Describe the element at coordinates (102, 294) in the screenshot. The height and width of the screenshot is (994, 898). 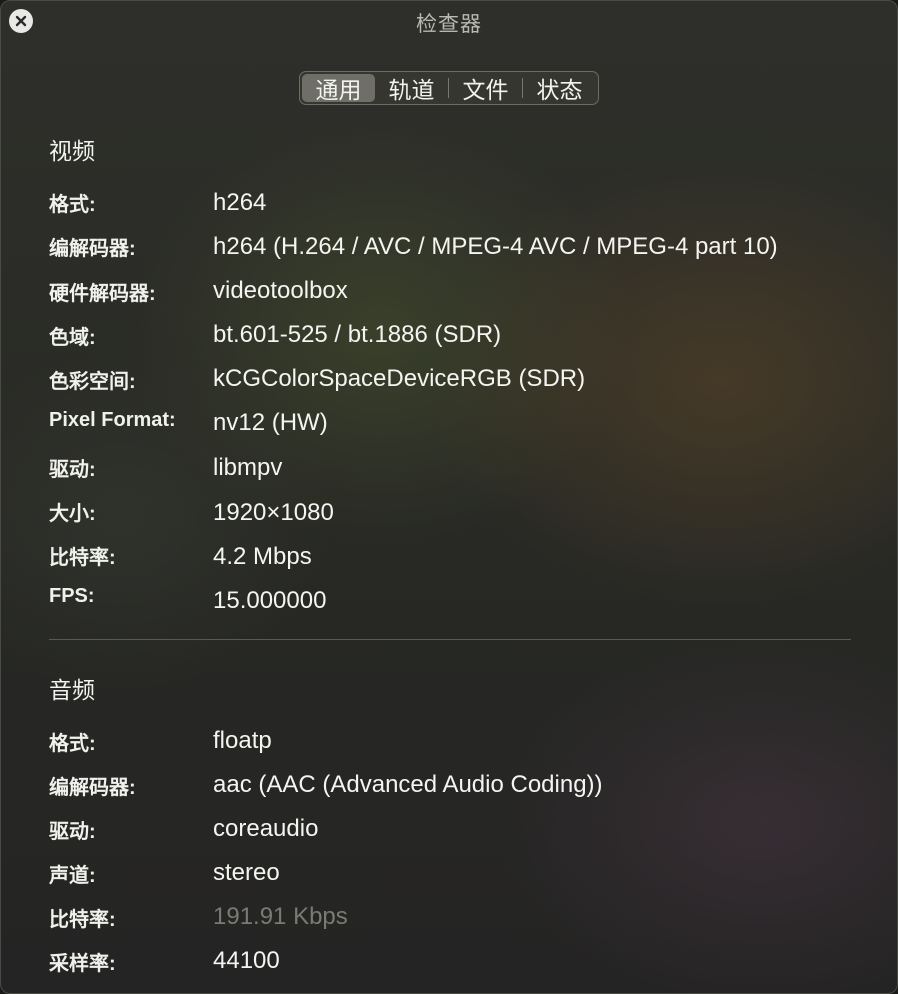
I see `hw-decoder-label: 硬件解码器:` at that location.